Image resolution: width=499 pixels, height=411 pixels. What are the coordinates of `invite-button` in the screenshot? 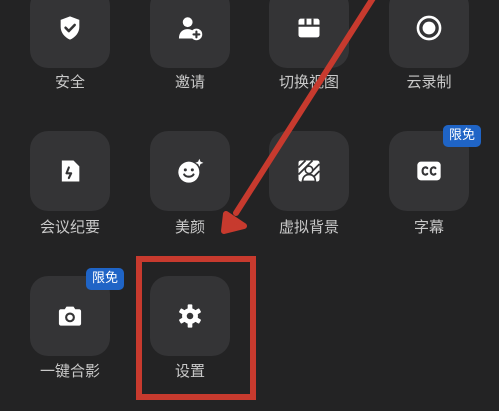 It's located at (190, 34).